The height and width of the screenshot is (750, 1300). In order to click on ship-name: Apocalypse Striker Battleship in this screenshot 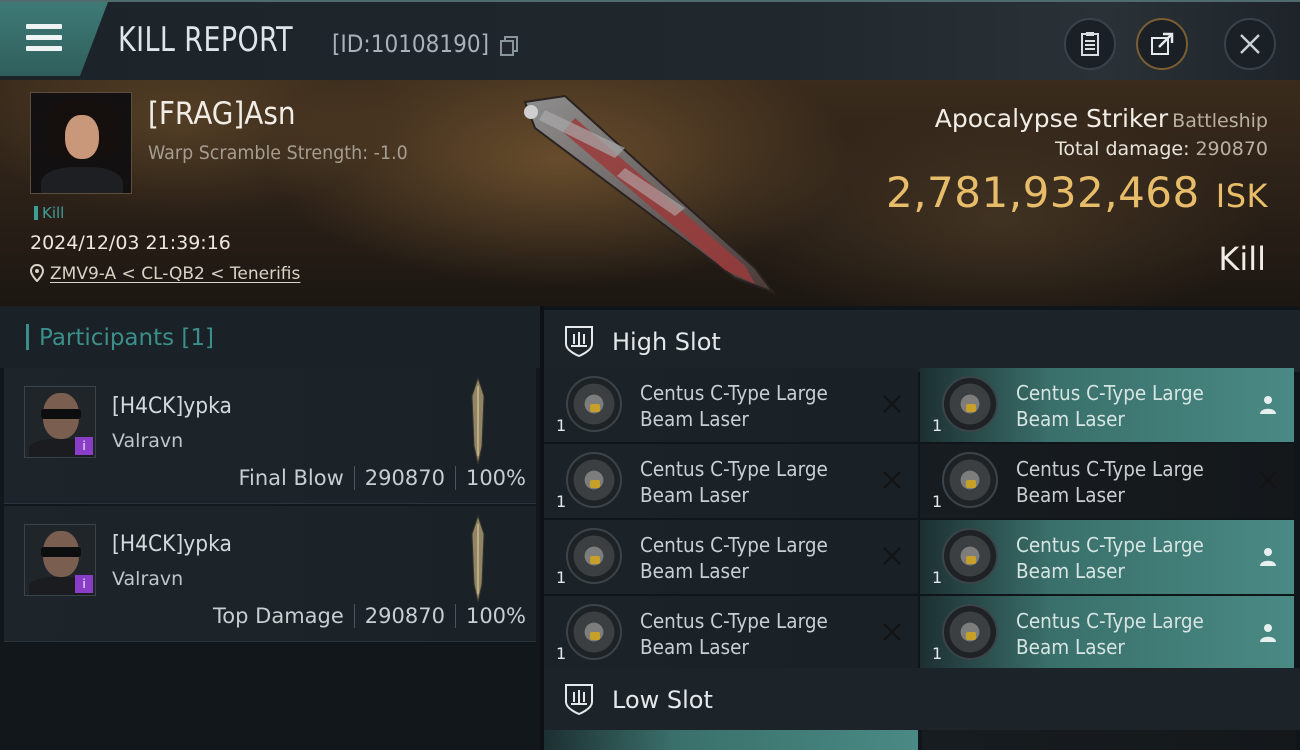, I will do `click(1101, 118)`.